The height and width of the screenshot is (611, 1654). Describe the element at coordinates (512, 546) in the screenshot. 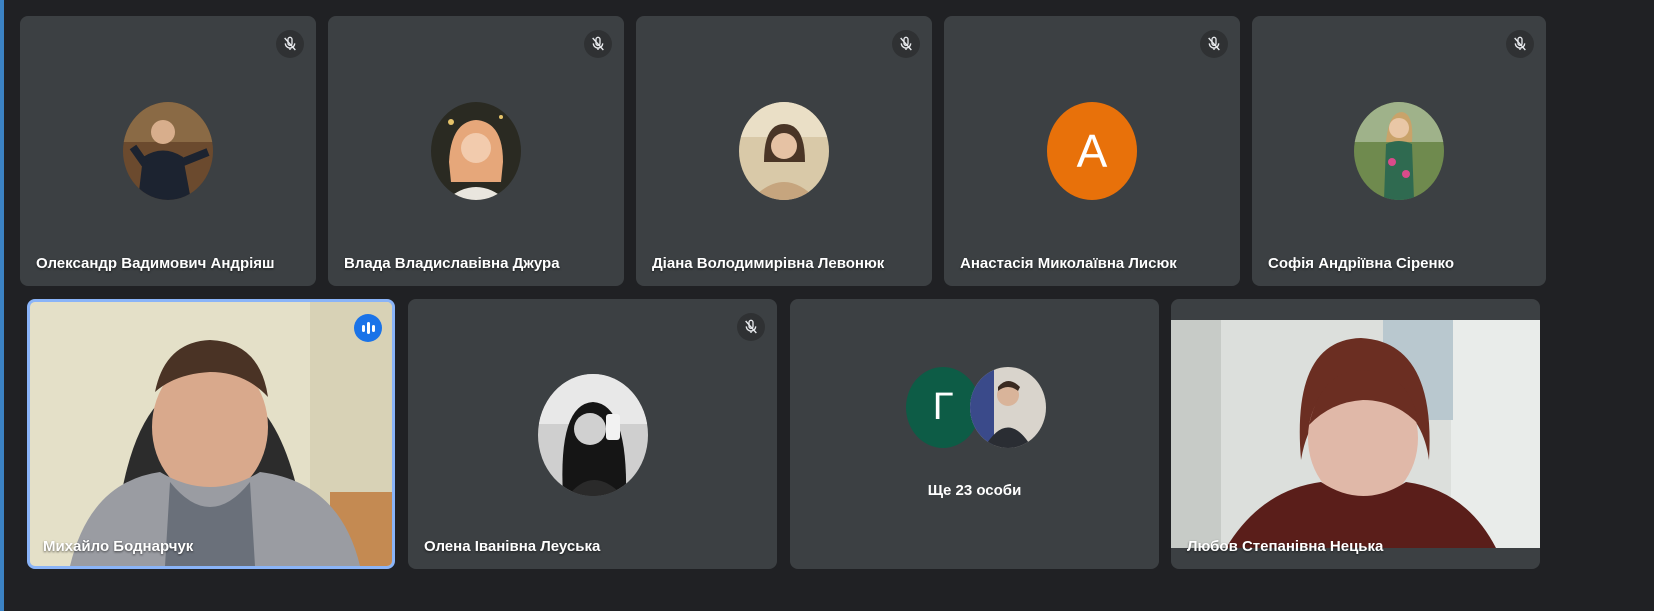

I see `participant-name: Олена Іванівна Леуська` at that location.